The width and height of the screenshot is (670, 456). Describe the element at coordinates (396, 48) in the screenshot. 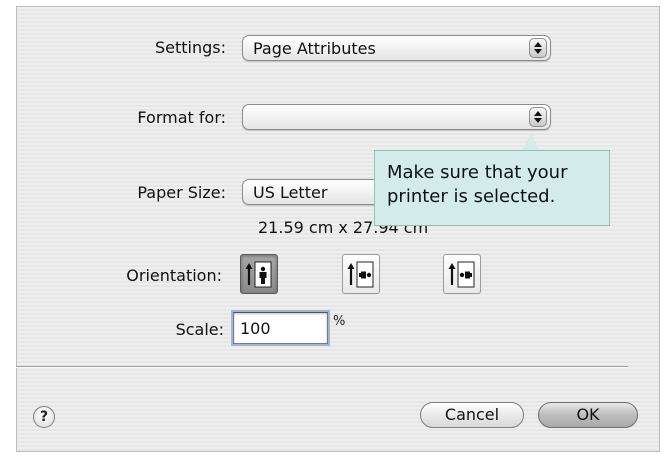

I see `settings-popup: Page Attributes` at that location.